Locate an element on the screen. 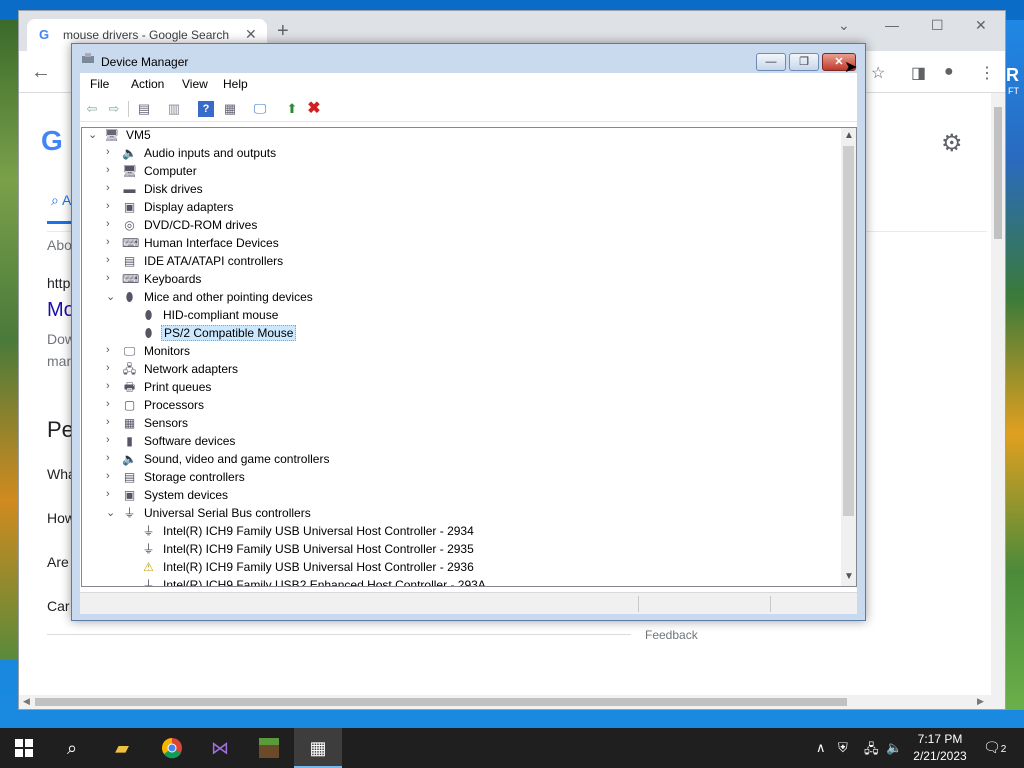 This screenshot has height=768, width=1024. tree-category: ⌄ ⏚ Universal Serial Bus controllers is located at coordinates (452, 513).